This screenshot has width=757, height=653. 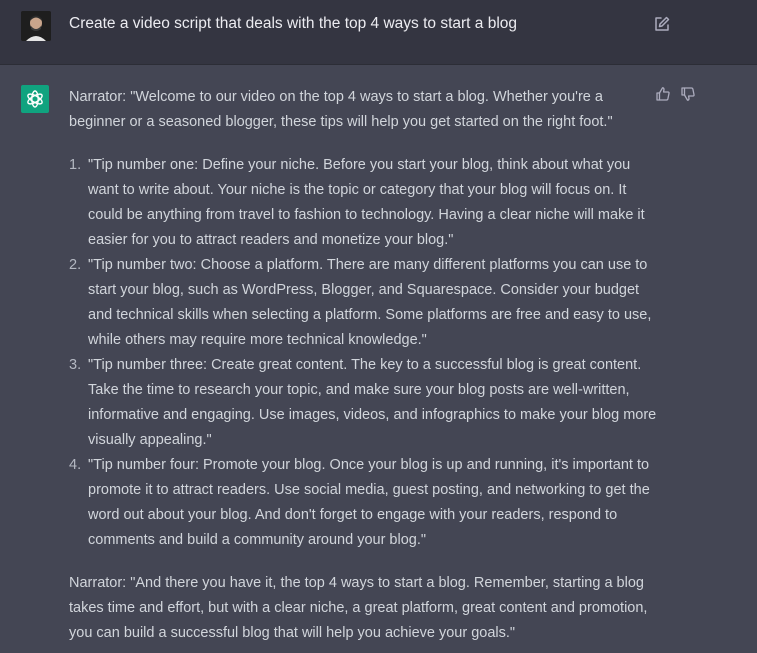 I want to click on openai-logo-icon, so click(x=35, y=99).